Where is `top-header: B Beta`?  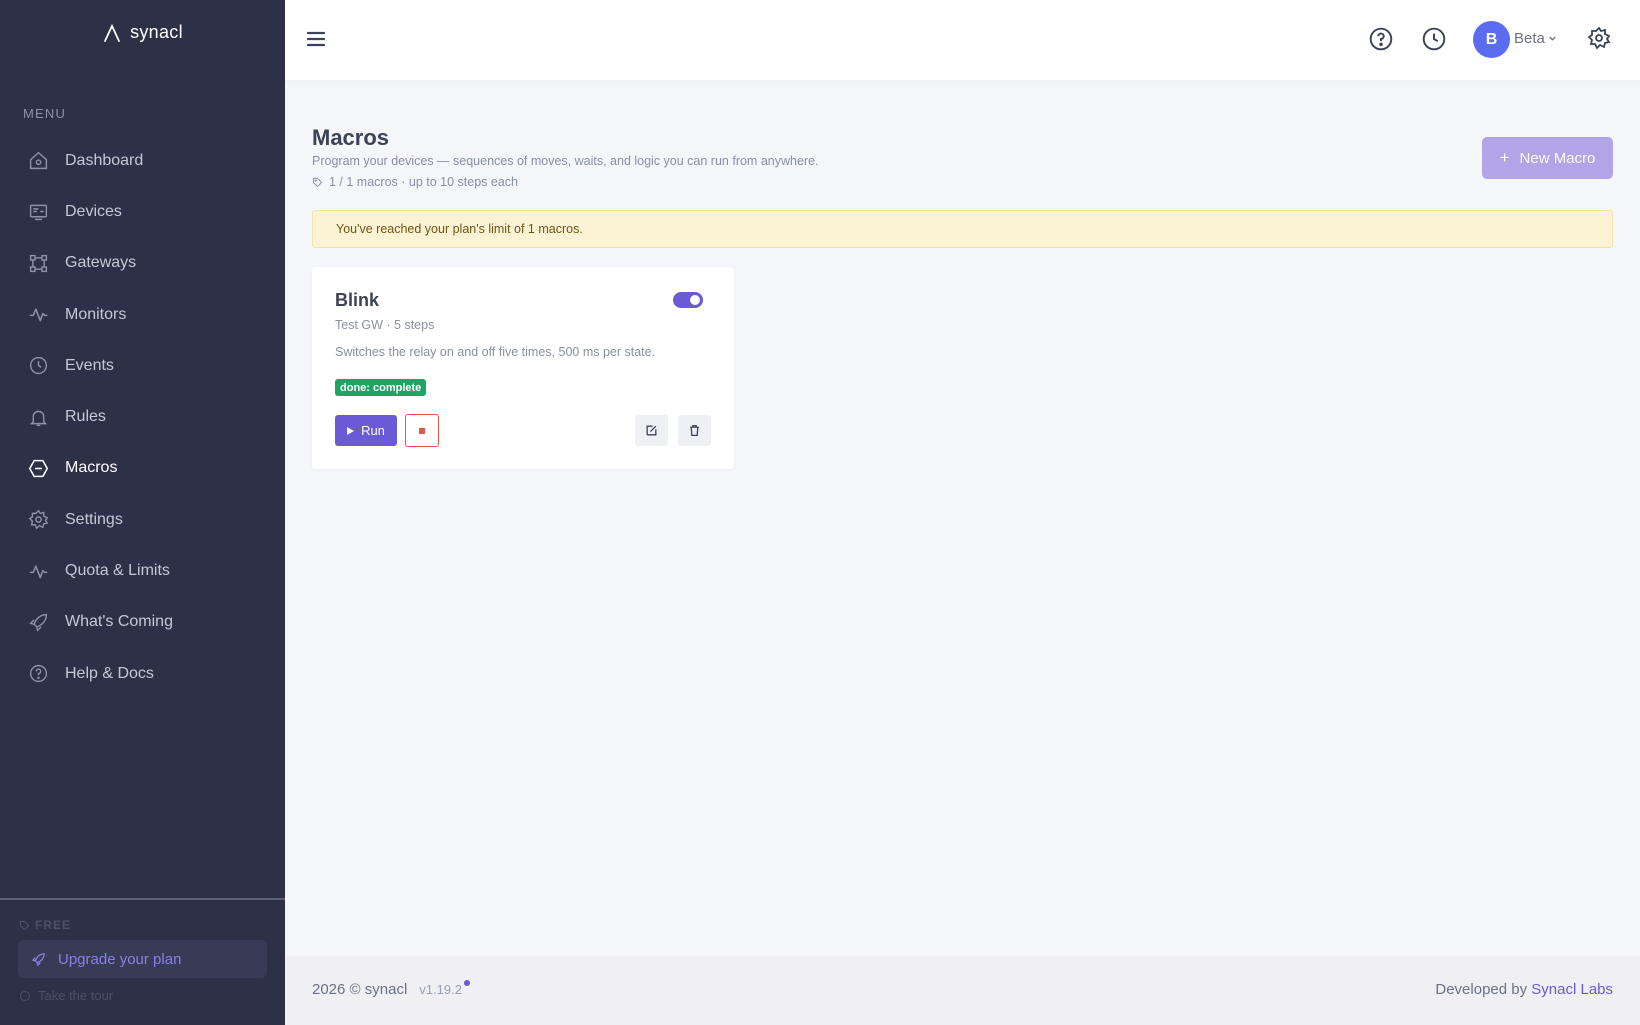 top-header: B Beta is located at coordinates (962, 40).